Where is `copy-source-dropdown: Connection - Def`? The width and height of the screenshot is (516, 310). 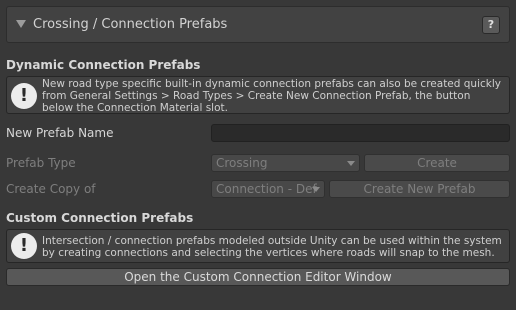 copy-source-dropdown: Connection - Def is located at coordinates (268, 189).